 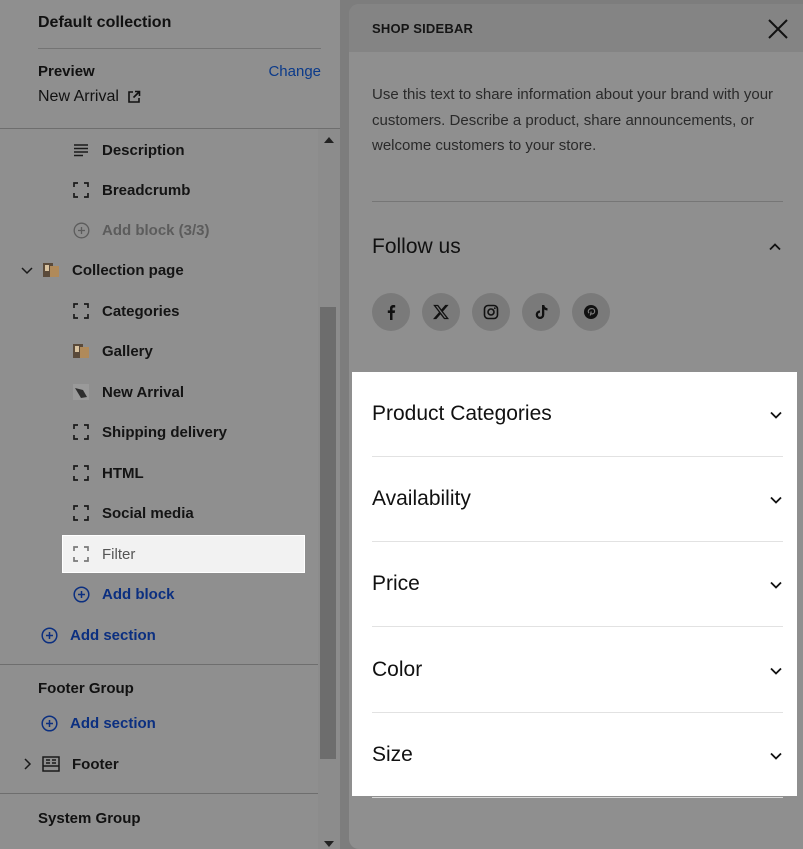 I want to click on block-label: Gallery, so click(x=127, y=351).